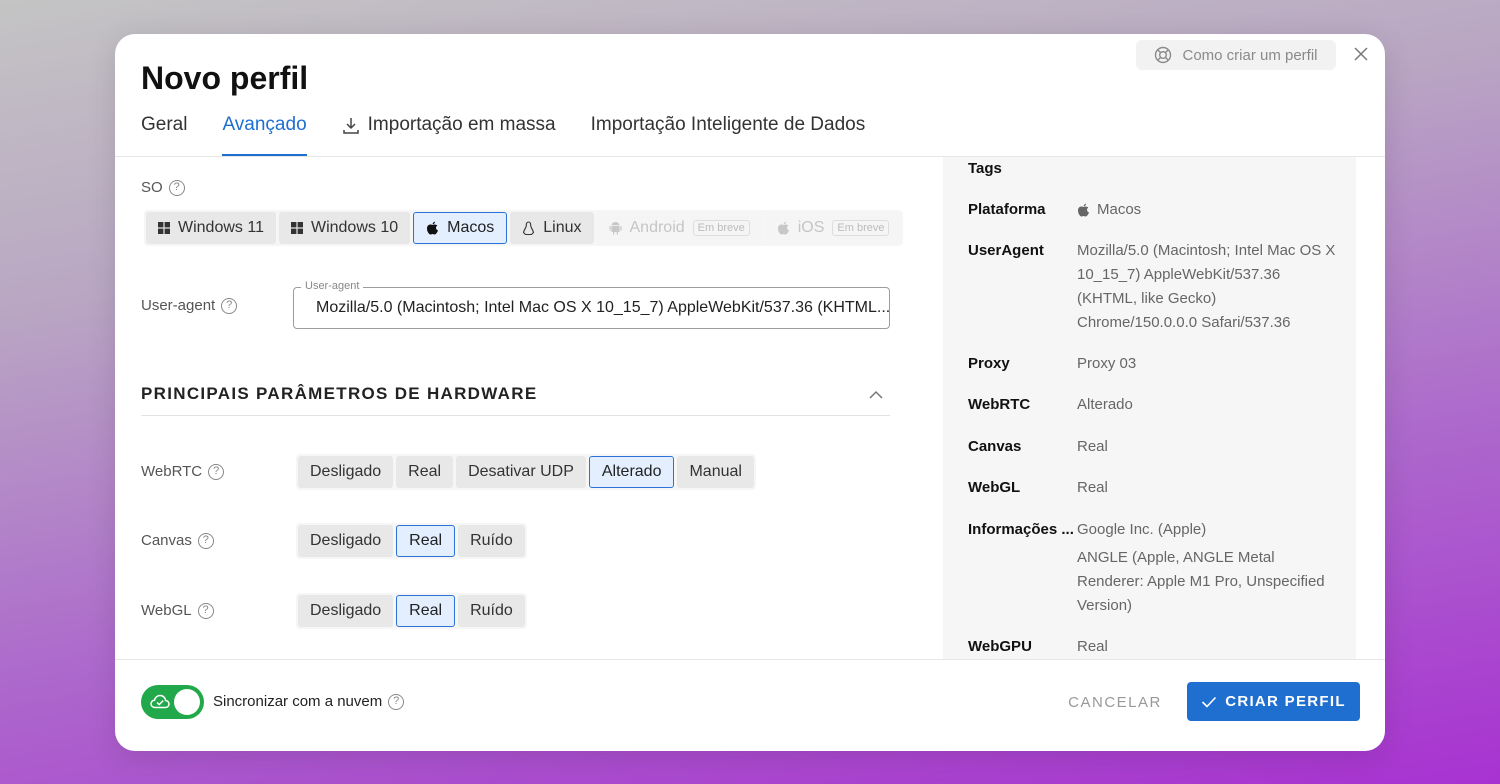 The image size is (1500, 784). I want to click on webrtc-option-desligado: Desligado, so click(346, 472).